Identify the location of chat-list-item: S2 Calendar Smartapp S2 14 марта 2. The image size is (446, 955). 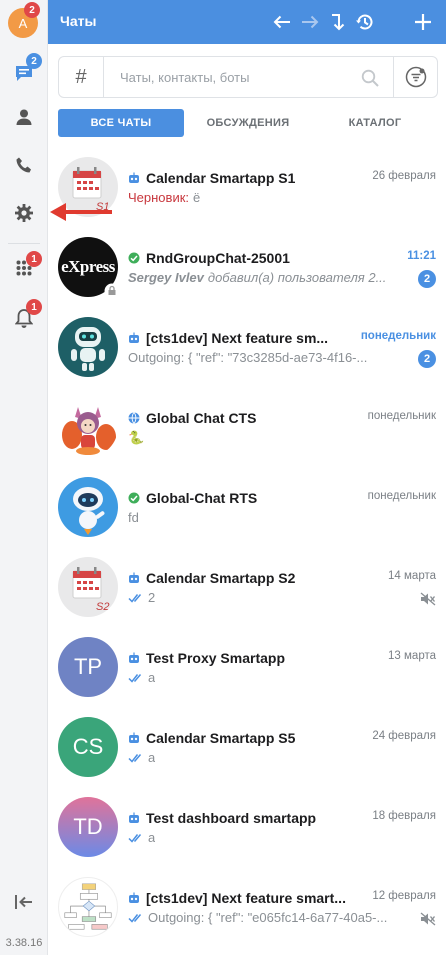
(247, 584).